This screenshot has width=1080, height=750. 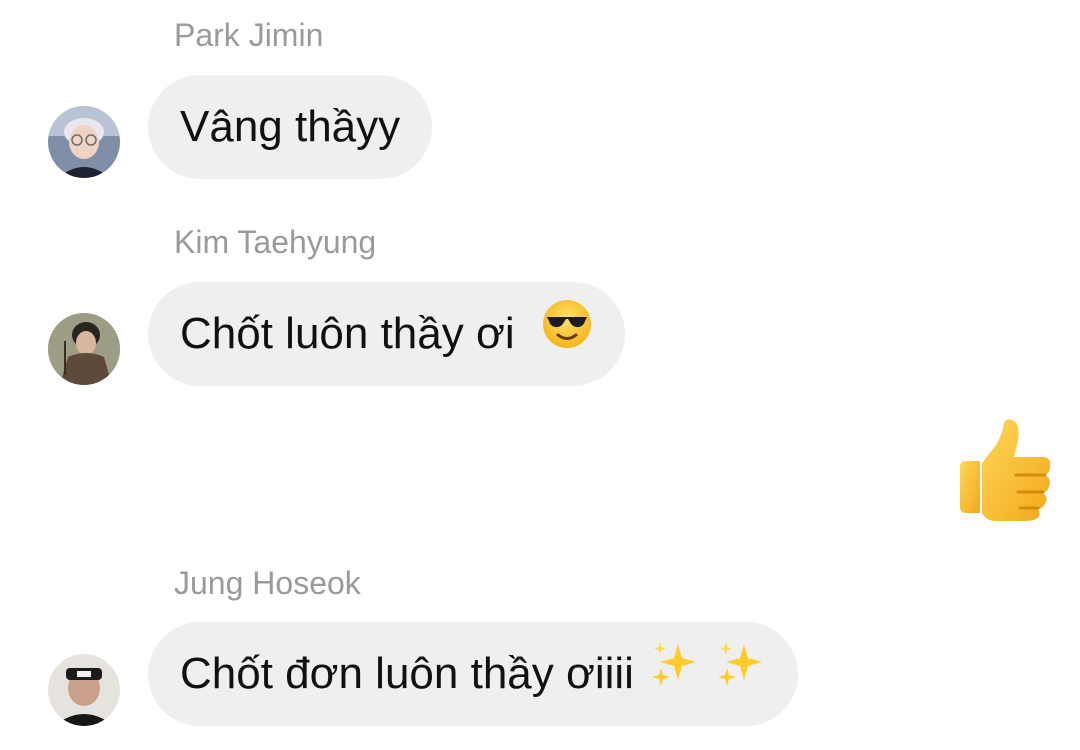 I want to click on message-text: Vâng thầyy, so click(x=290, y=126).